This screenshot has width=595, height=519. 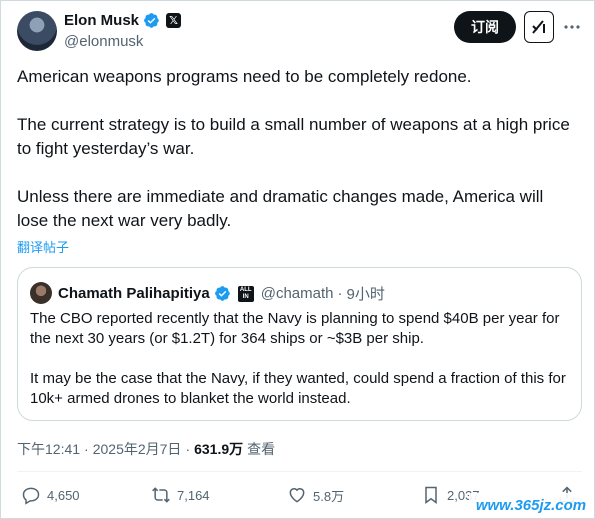 I want to click on reply-count: 4,650, so click(x=63, y=495).